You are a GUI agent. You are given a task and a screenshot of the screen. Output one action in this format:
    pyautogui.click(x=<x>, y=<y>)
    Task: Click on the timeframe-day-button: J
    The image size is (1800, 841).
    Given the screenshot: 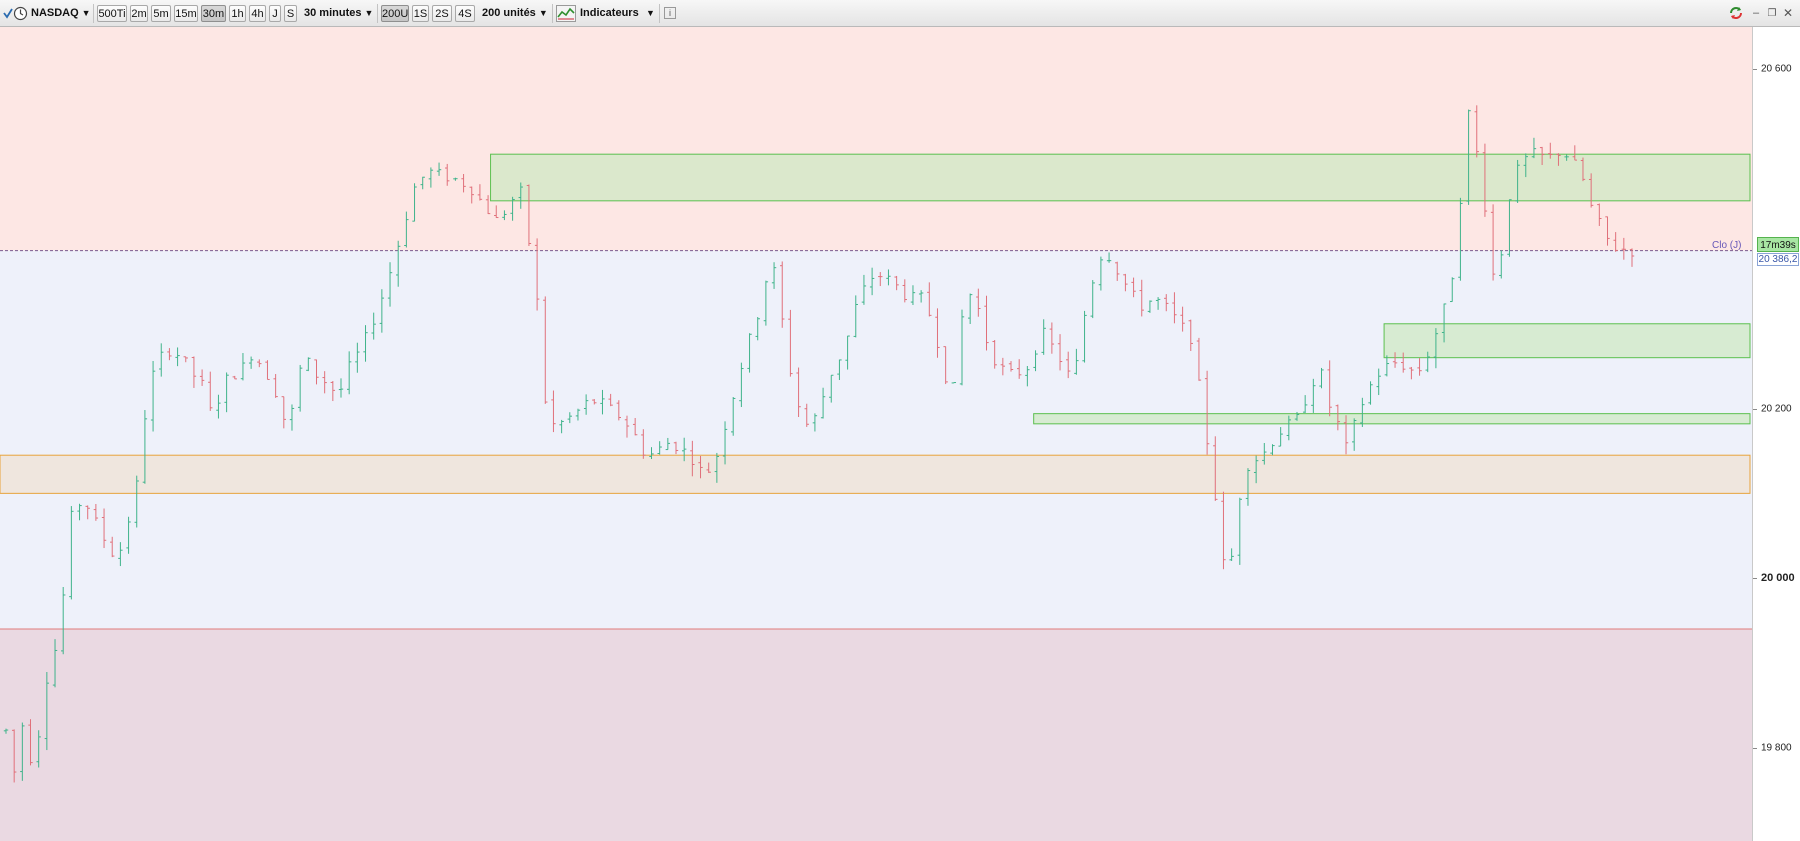 What is the action you would take?
    pyautogui.click(x=275, y=13)
    